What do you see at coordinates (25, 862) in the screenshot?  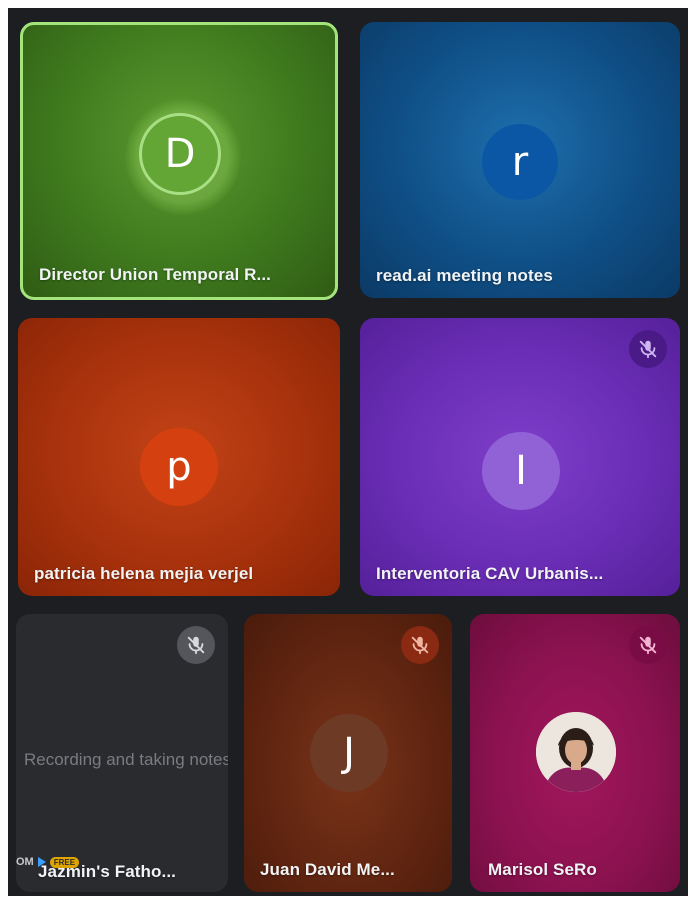 I see `strip-text: OM` at bounding box center [25, 862].